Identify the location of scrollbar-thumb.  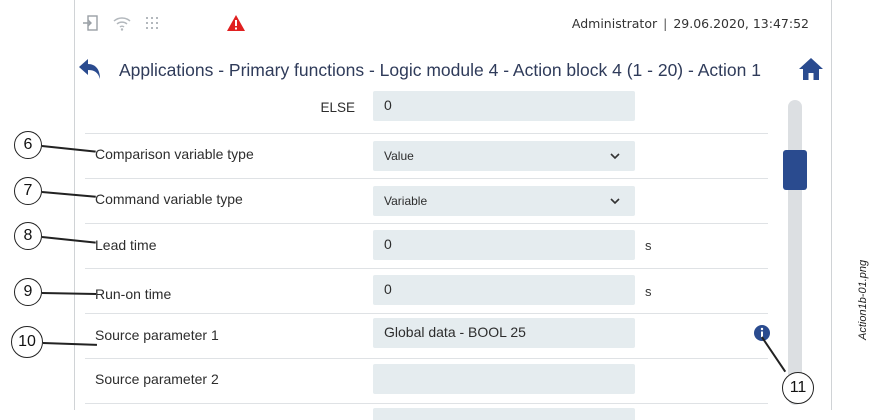
(795, 170).